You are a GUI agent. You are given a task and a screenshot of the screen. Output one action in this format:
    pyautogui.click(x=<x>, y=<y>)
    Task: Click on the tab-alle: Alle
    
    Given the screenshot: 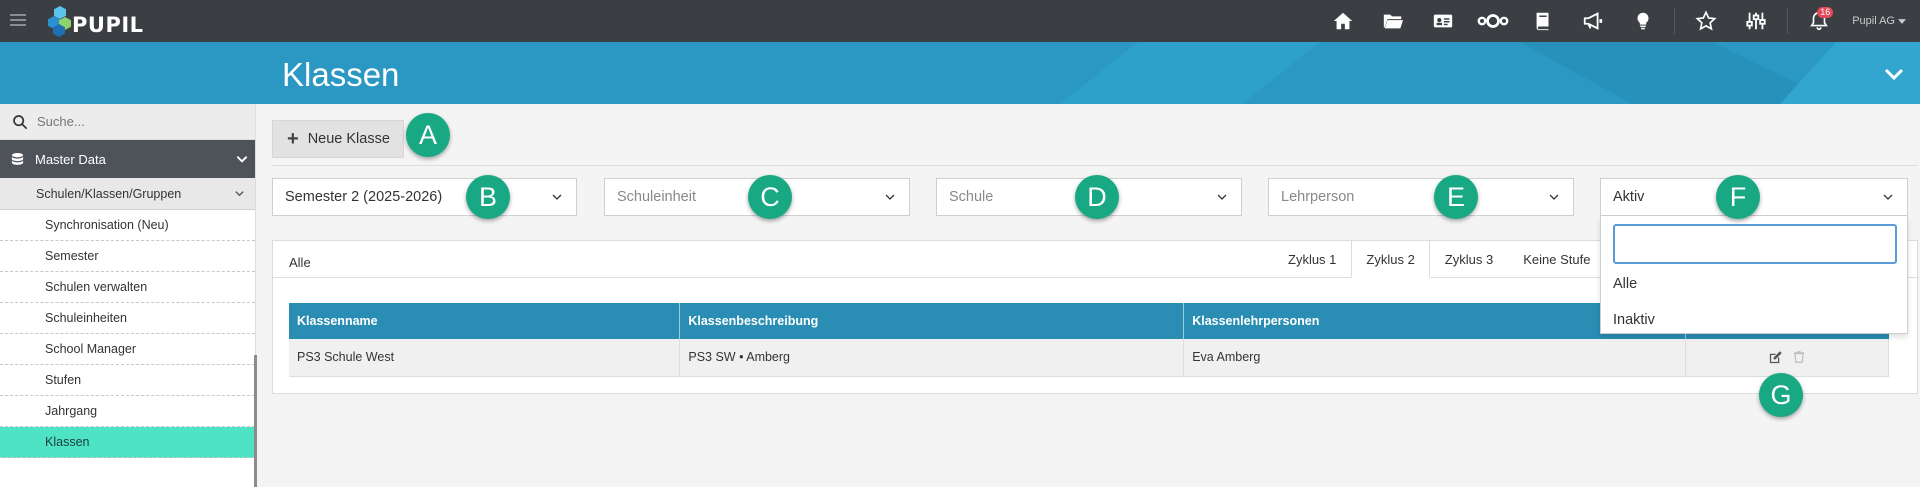 What is the action you would take?
    pyautogui.click(x=300, y=262)
    